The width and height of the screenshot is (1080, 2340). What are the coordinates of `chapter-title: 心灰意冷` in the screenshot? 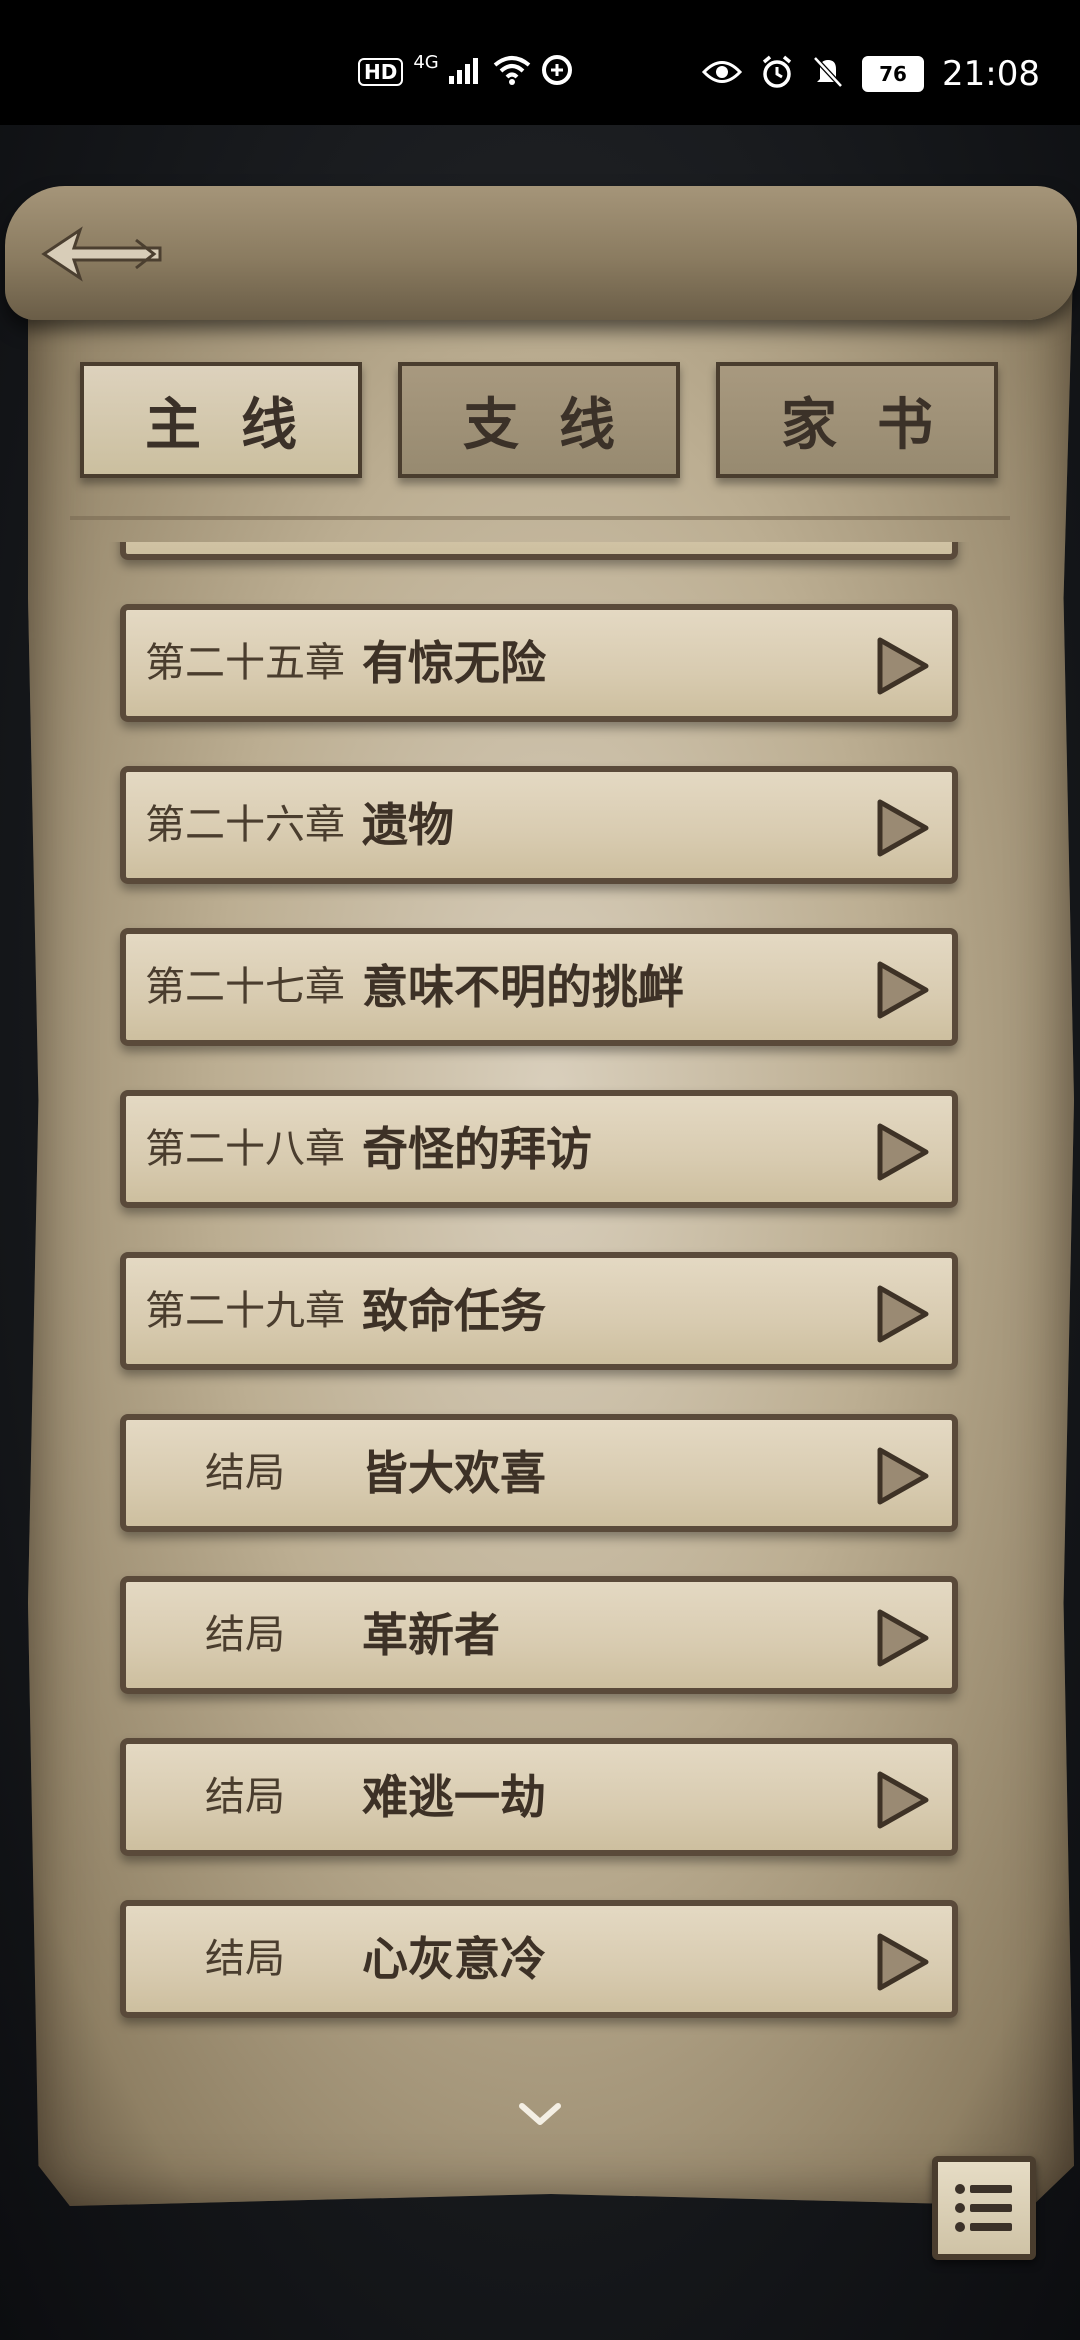 It's located at (454, 1959).